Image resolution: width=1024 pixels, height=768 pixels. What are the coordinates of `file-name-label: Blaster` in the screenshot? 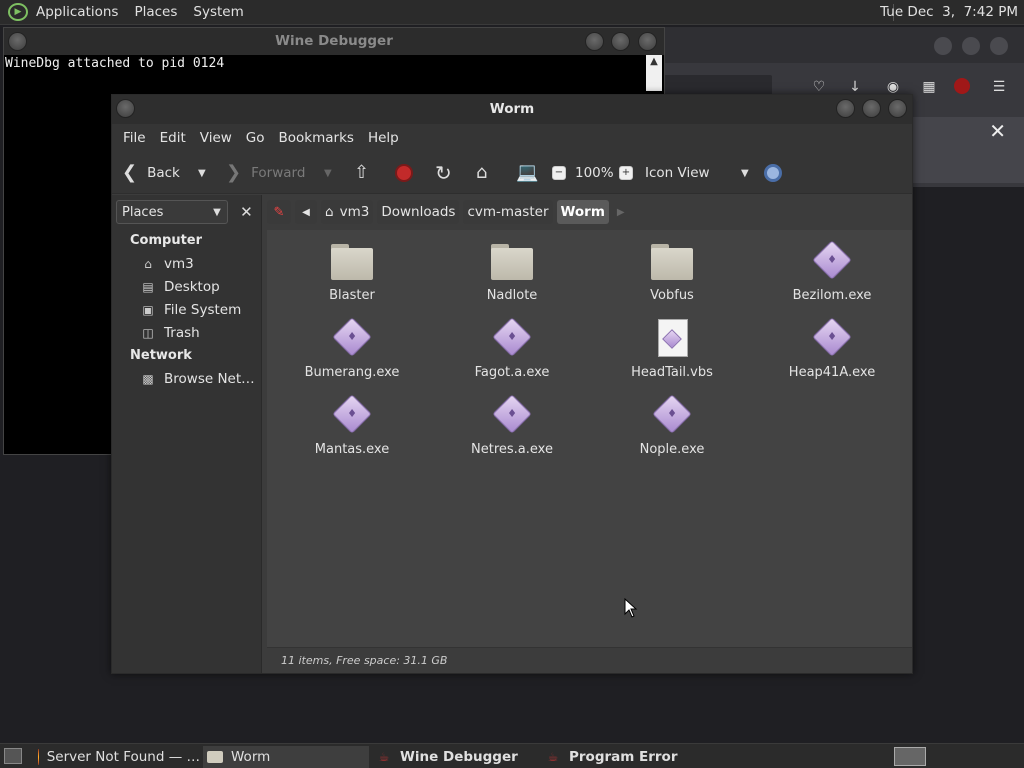 It's located at (352, 295).